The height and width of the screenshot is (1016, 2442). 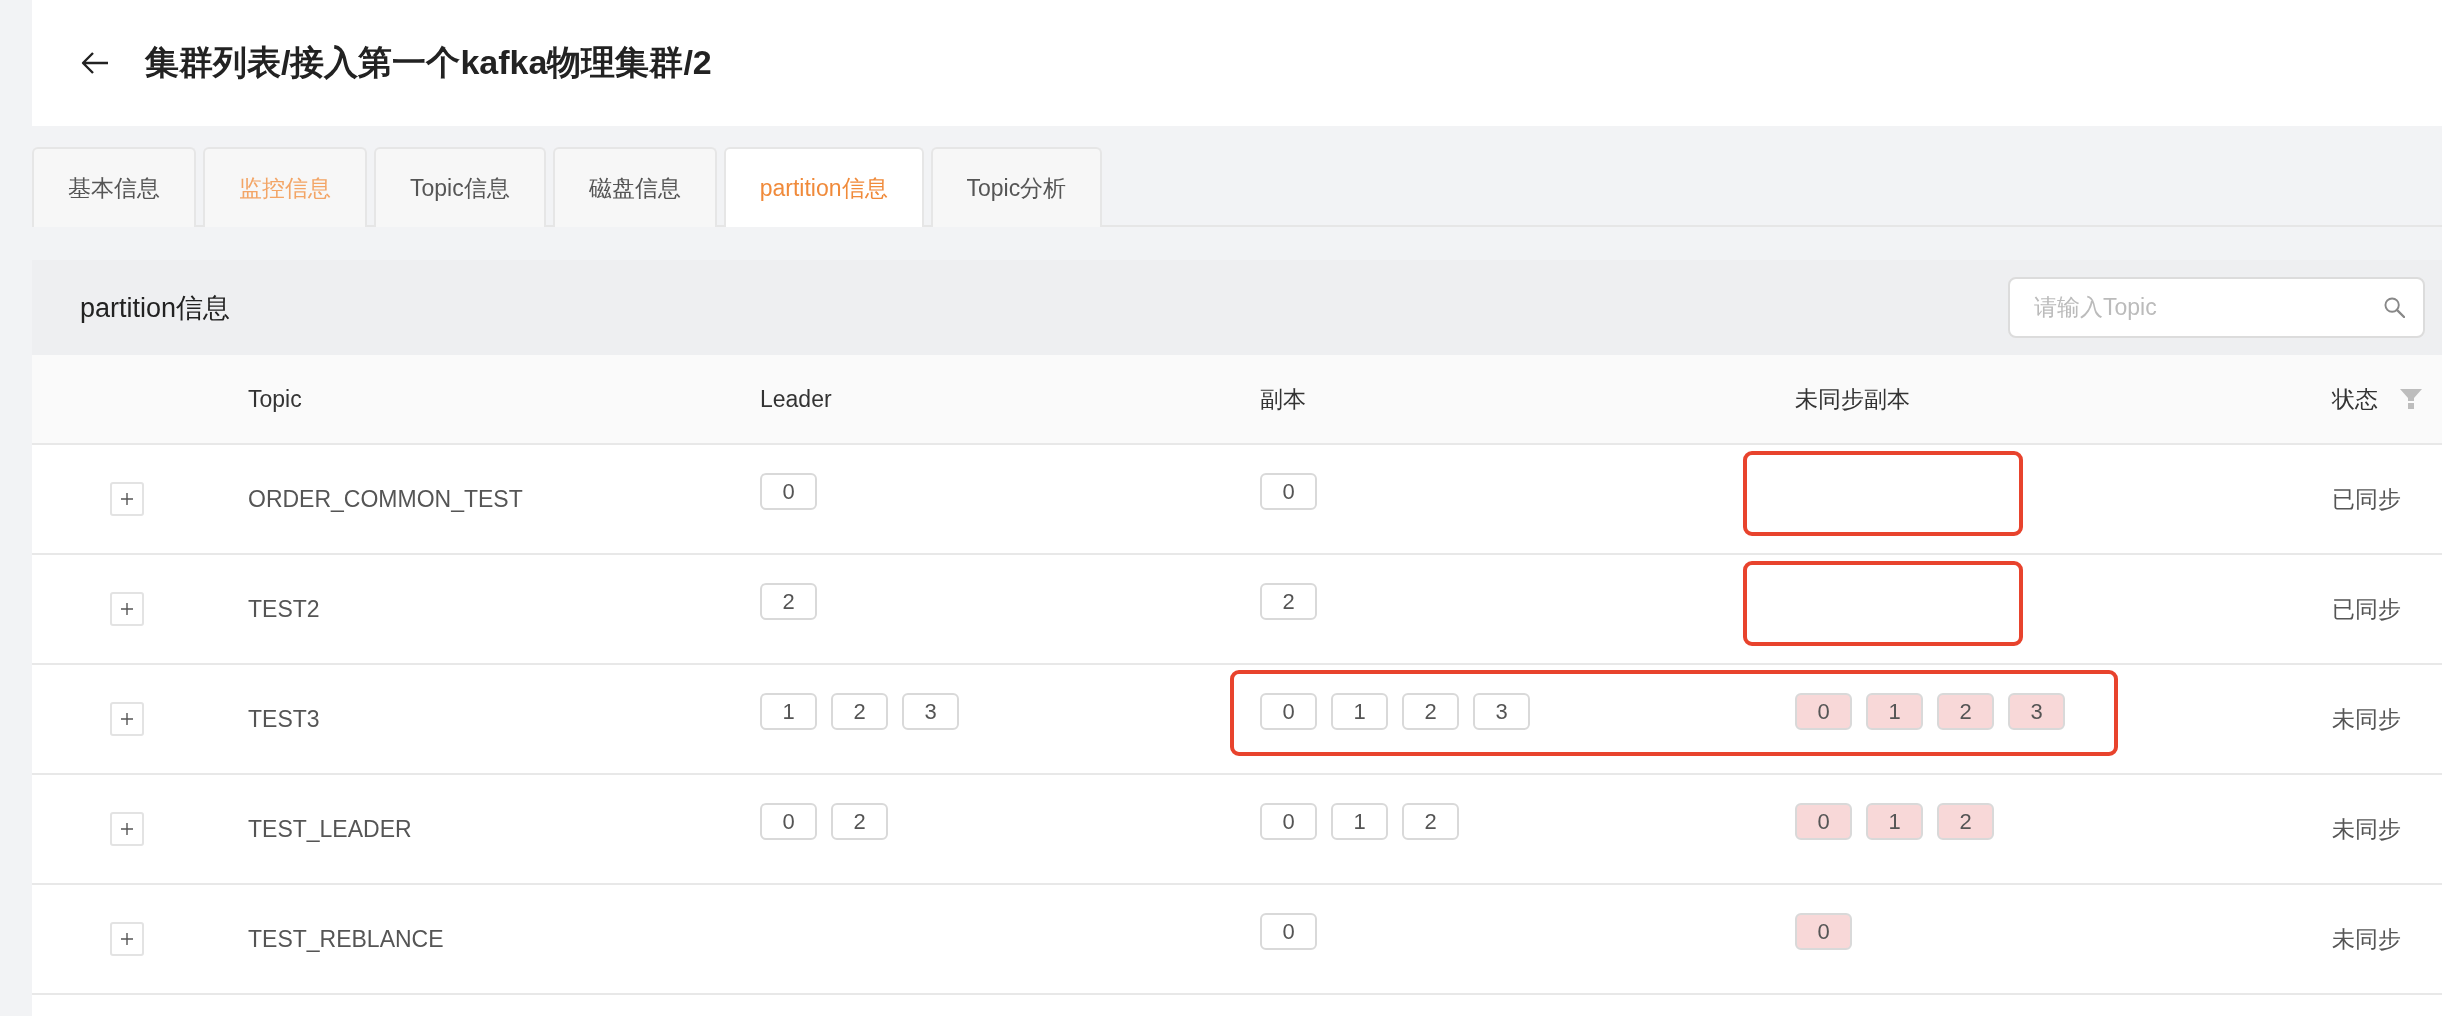 I want to click on column-header: Topic, so click(x=275, y=399).